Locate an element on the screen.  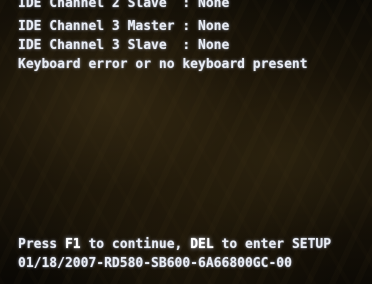
del-key-label: DEL is located at coordinates (202, 244).